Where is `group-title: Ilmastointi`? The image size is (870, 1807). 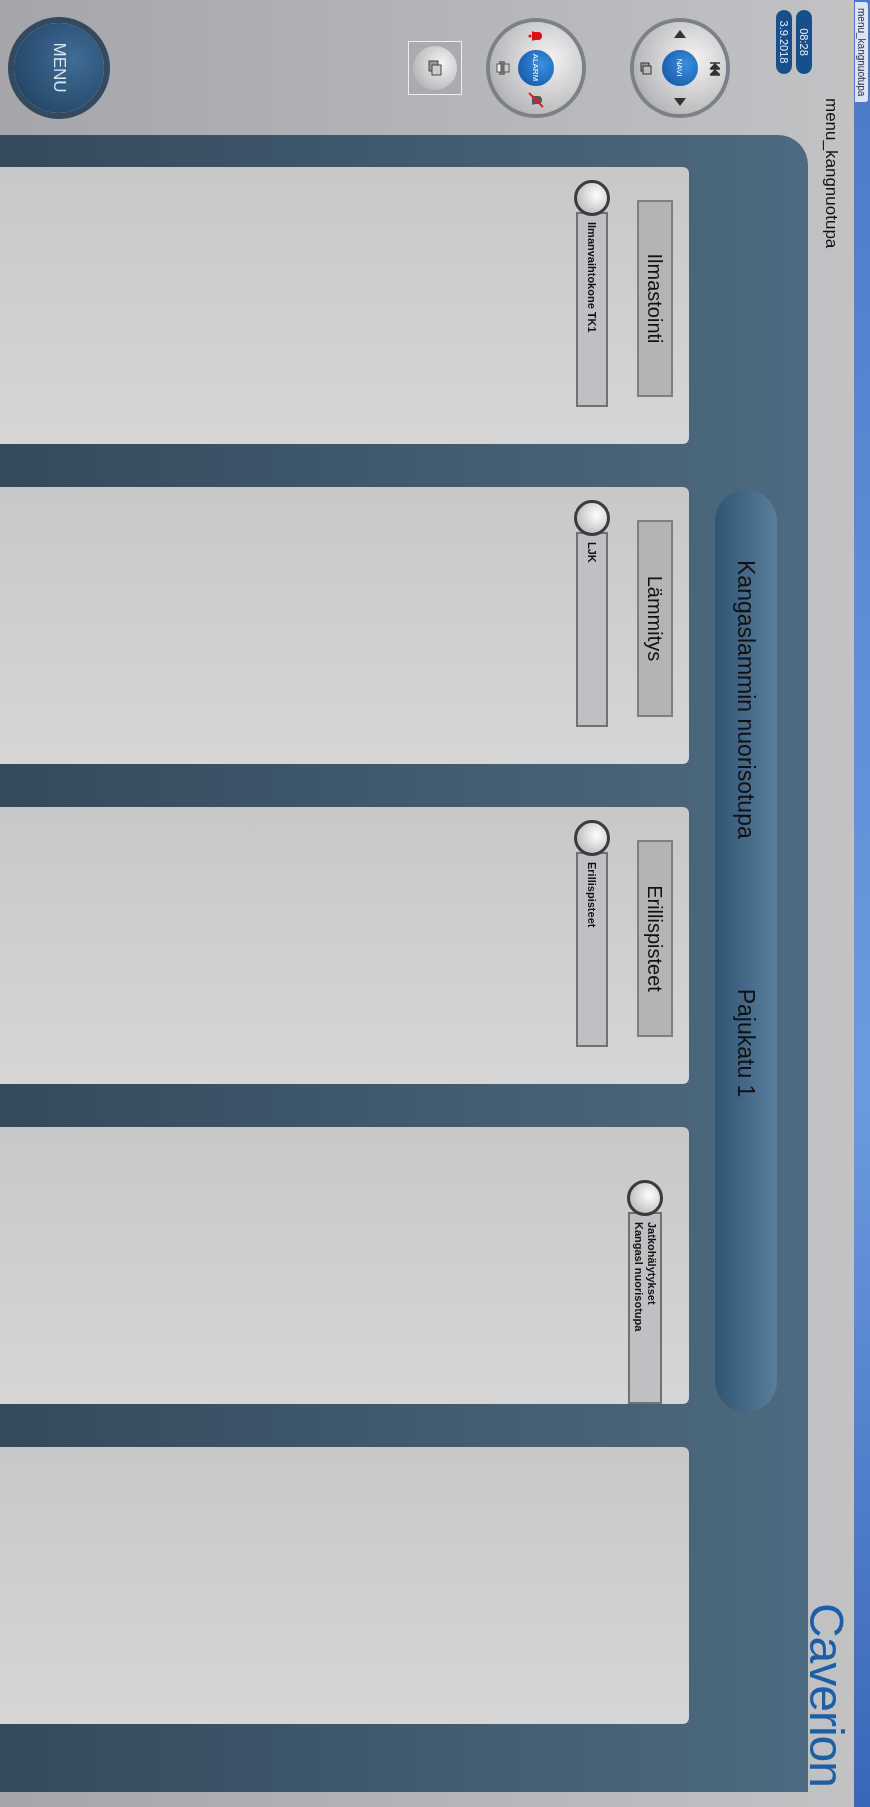
group-title: Ilmastointi is located at coordinates (655, 298).